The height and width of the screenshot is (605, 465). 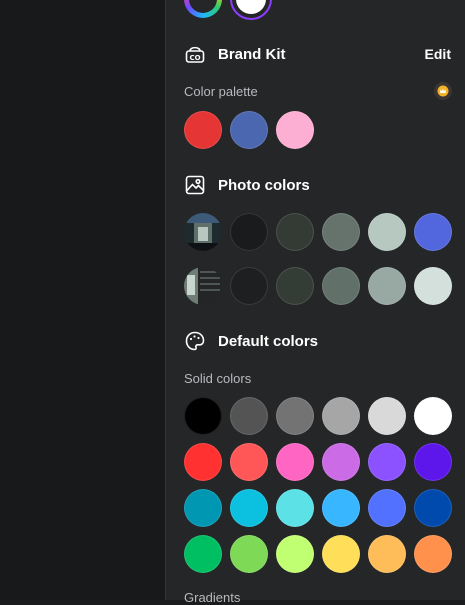 What do you see at coordinates (438, 54) in the screenshot?
I see `brand-kit-edit-button: Edit` at bounding box center [438, 54].